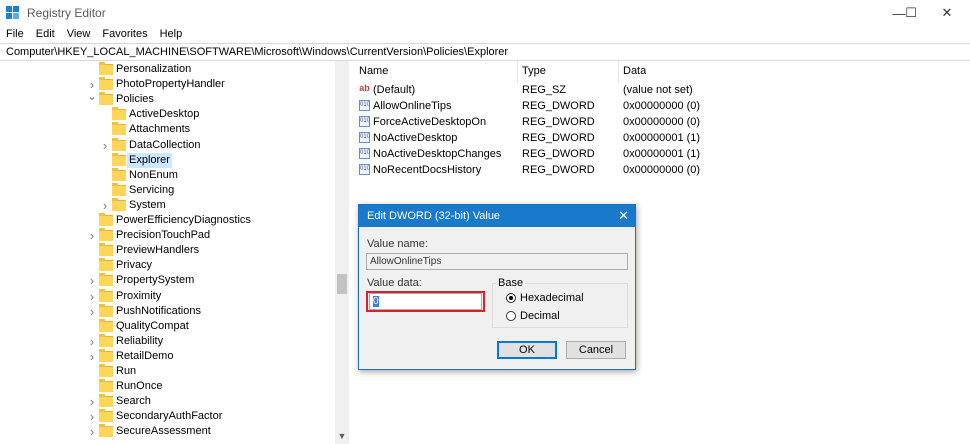 Image resolution: width=970 pixels, height=444 pixels. What do you see at coordinates (552, 298) in the screenshot?
I see `hexadecimal-label: Hexadecimal` at bounding box center [552, 298].